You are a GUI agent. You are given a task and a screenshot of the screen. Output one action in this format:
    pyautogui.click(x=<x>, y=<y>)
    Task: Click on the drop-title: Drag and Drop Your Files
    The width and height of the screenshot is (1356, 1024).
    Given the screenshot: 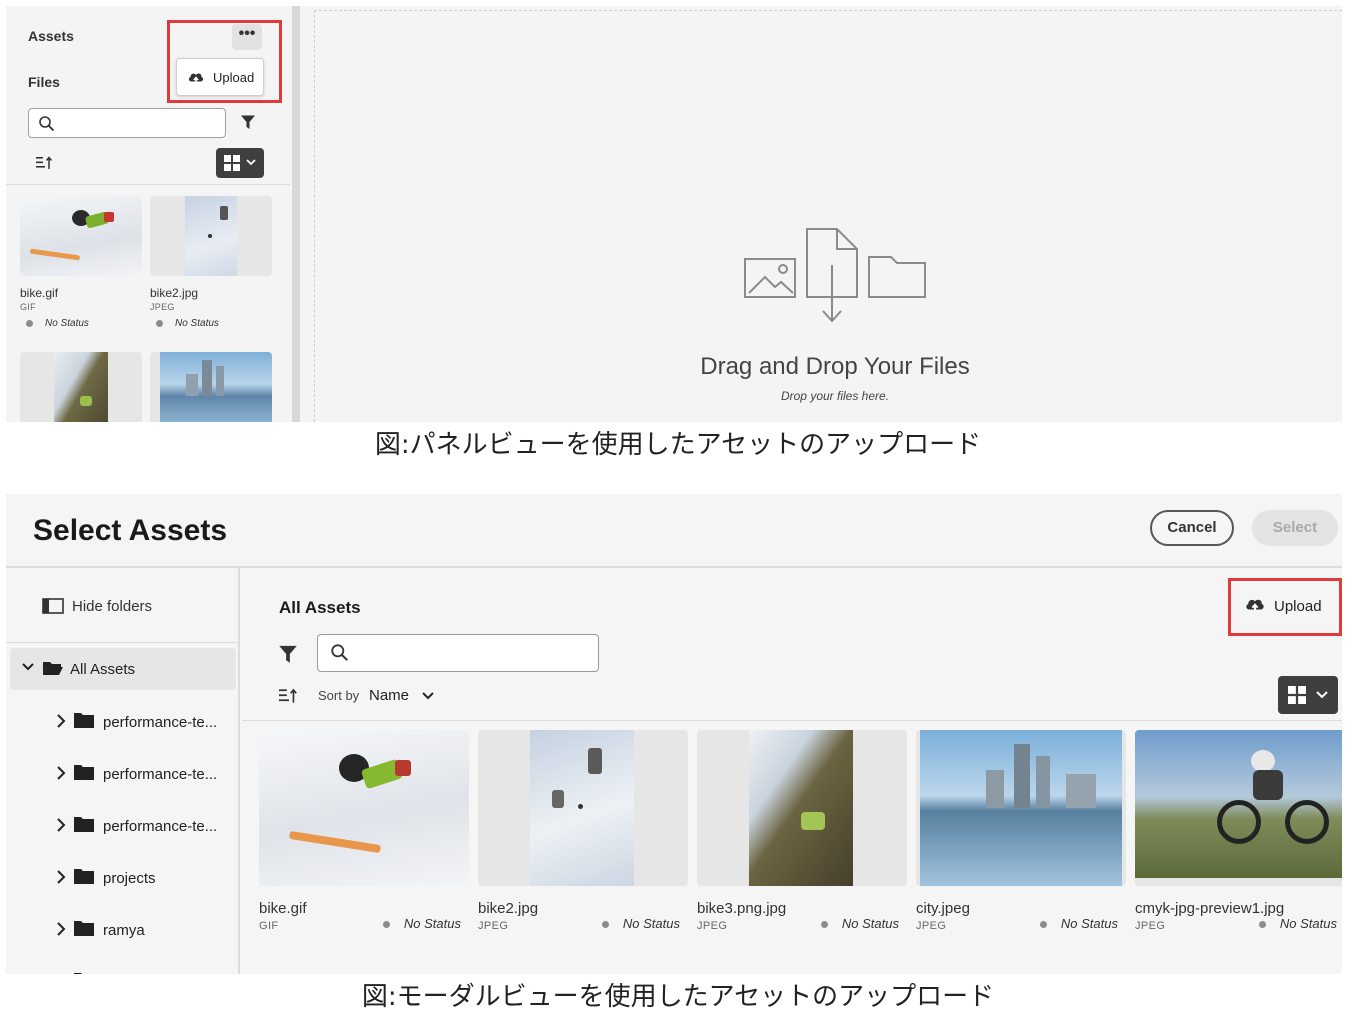 What is the action you would take?
    pyautogui.click(x=835, y=366)
    